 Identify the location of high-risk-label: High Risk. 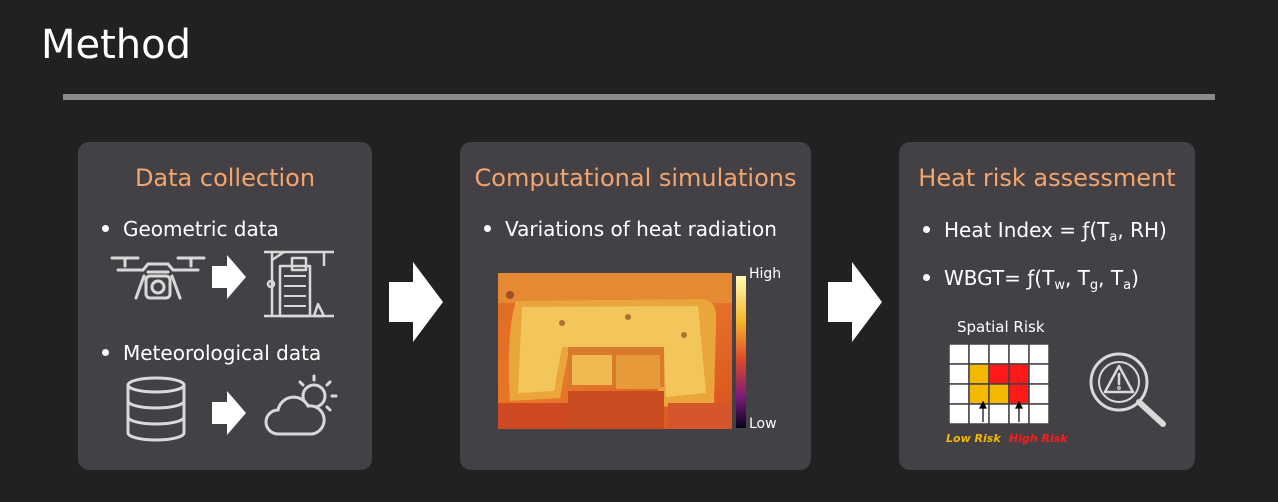
(1038, 438).